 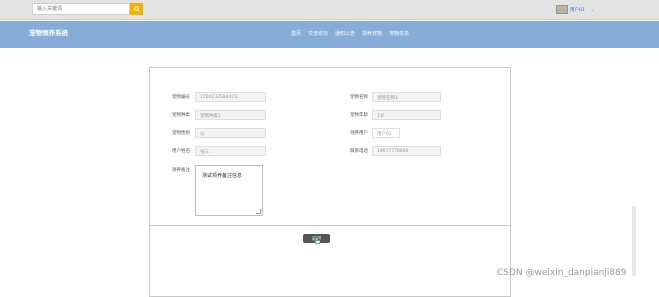 What do you see at coordinates (562, 9) in the screenshot?
I see `avatar` at bounding box center [562, 9].